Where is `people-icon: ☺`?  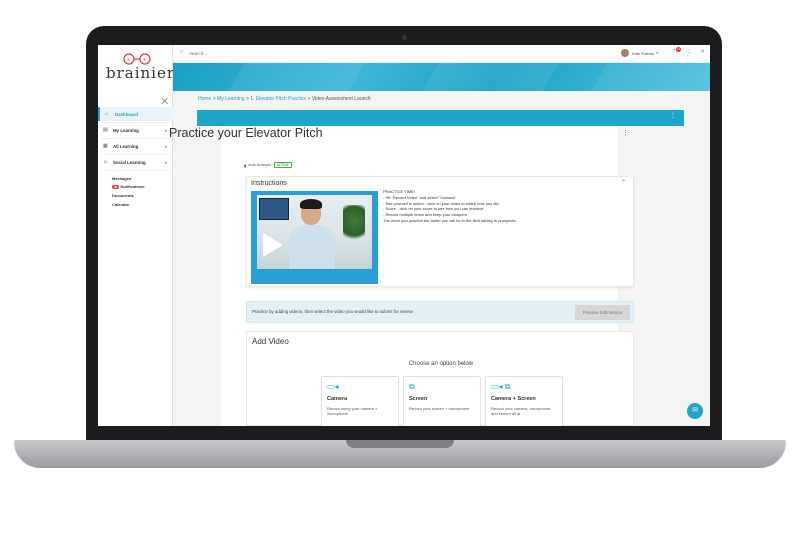
people-icon: ☺ is located at coordinates (106, 162).